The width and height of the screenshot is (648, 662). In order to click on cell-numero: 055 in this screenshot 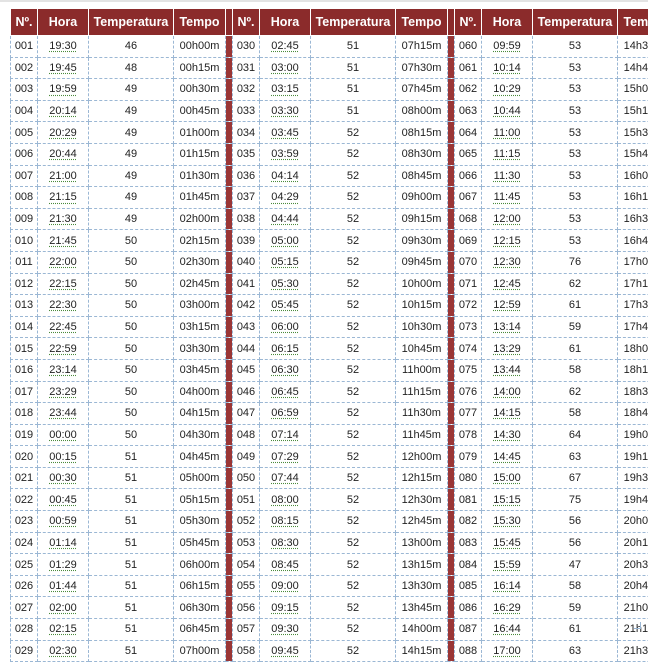, I will do `click(246, 586)`.